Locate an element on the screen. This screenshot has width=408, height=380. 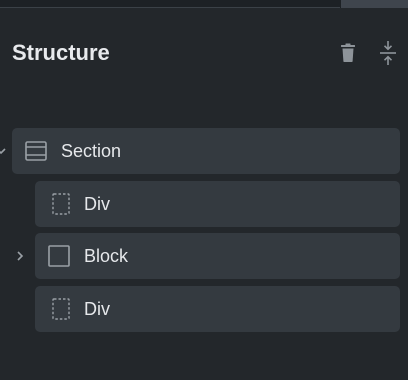
chevron-down-icon is located at coordinates (3, 151).